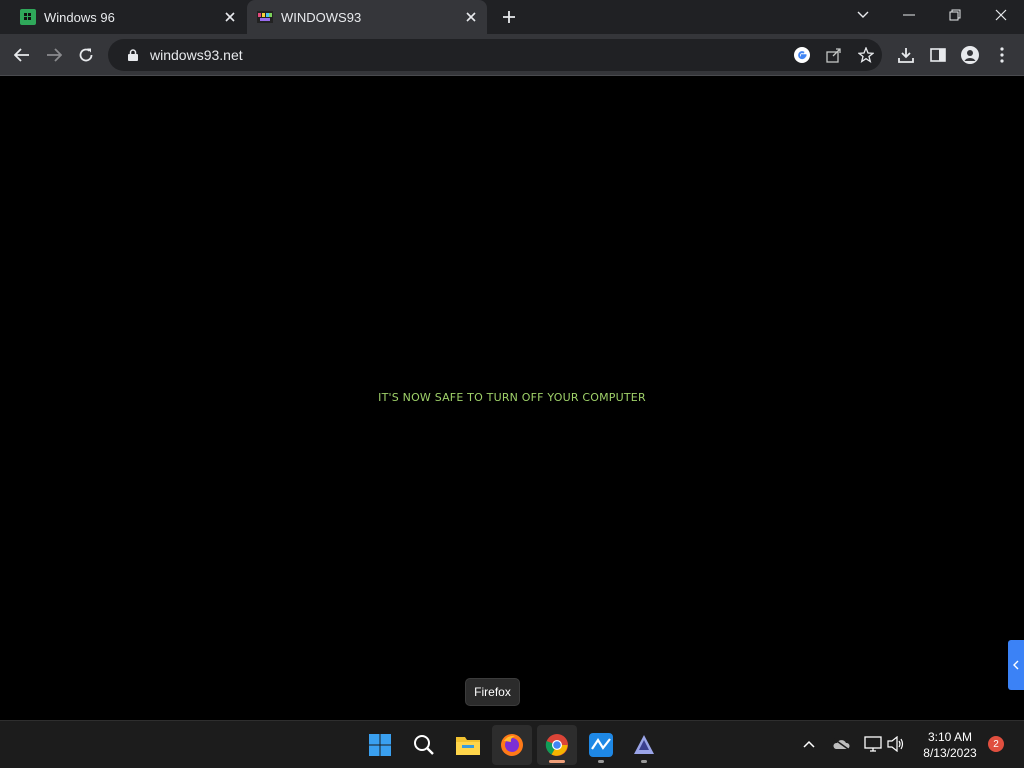 The image size is (1024, 768). Describe the element at coordinates (996, 744) in the screenshot. I see `notification-badge: 2` at that location.